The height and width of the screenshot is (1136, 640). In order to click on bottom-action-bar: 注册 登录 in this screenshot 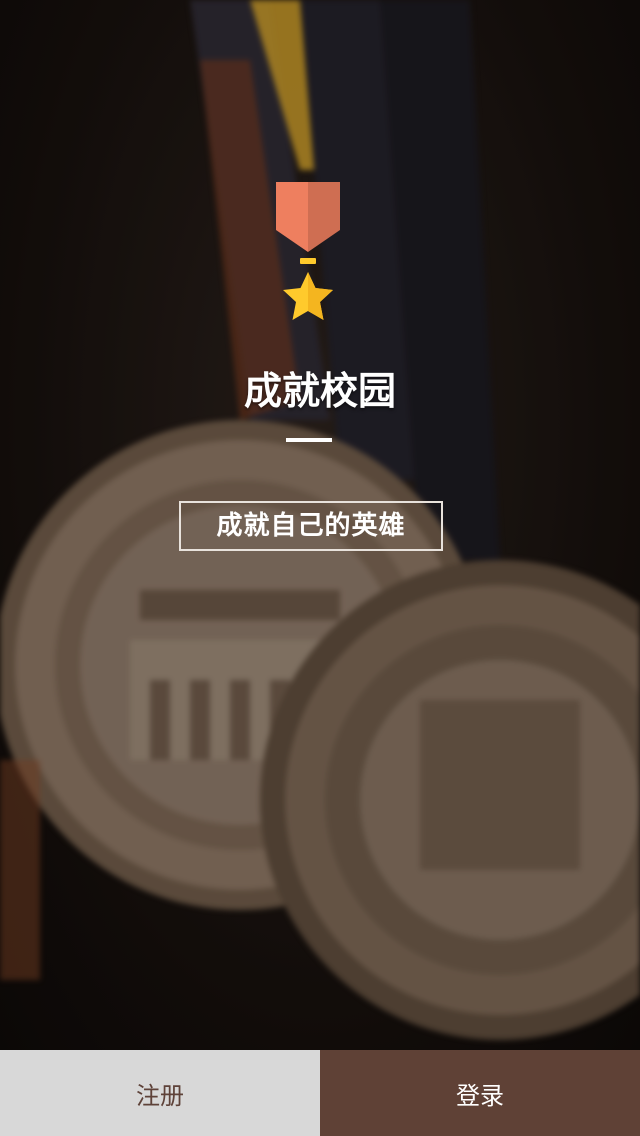, I will do `click(320, 1093)`.